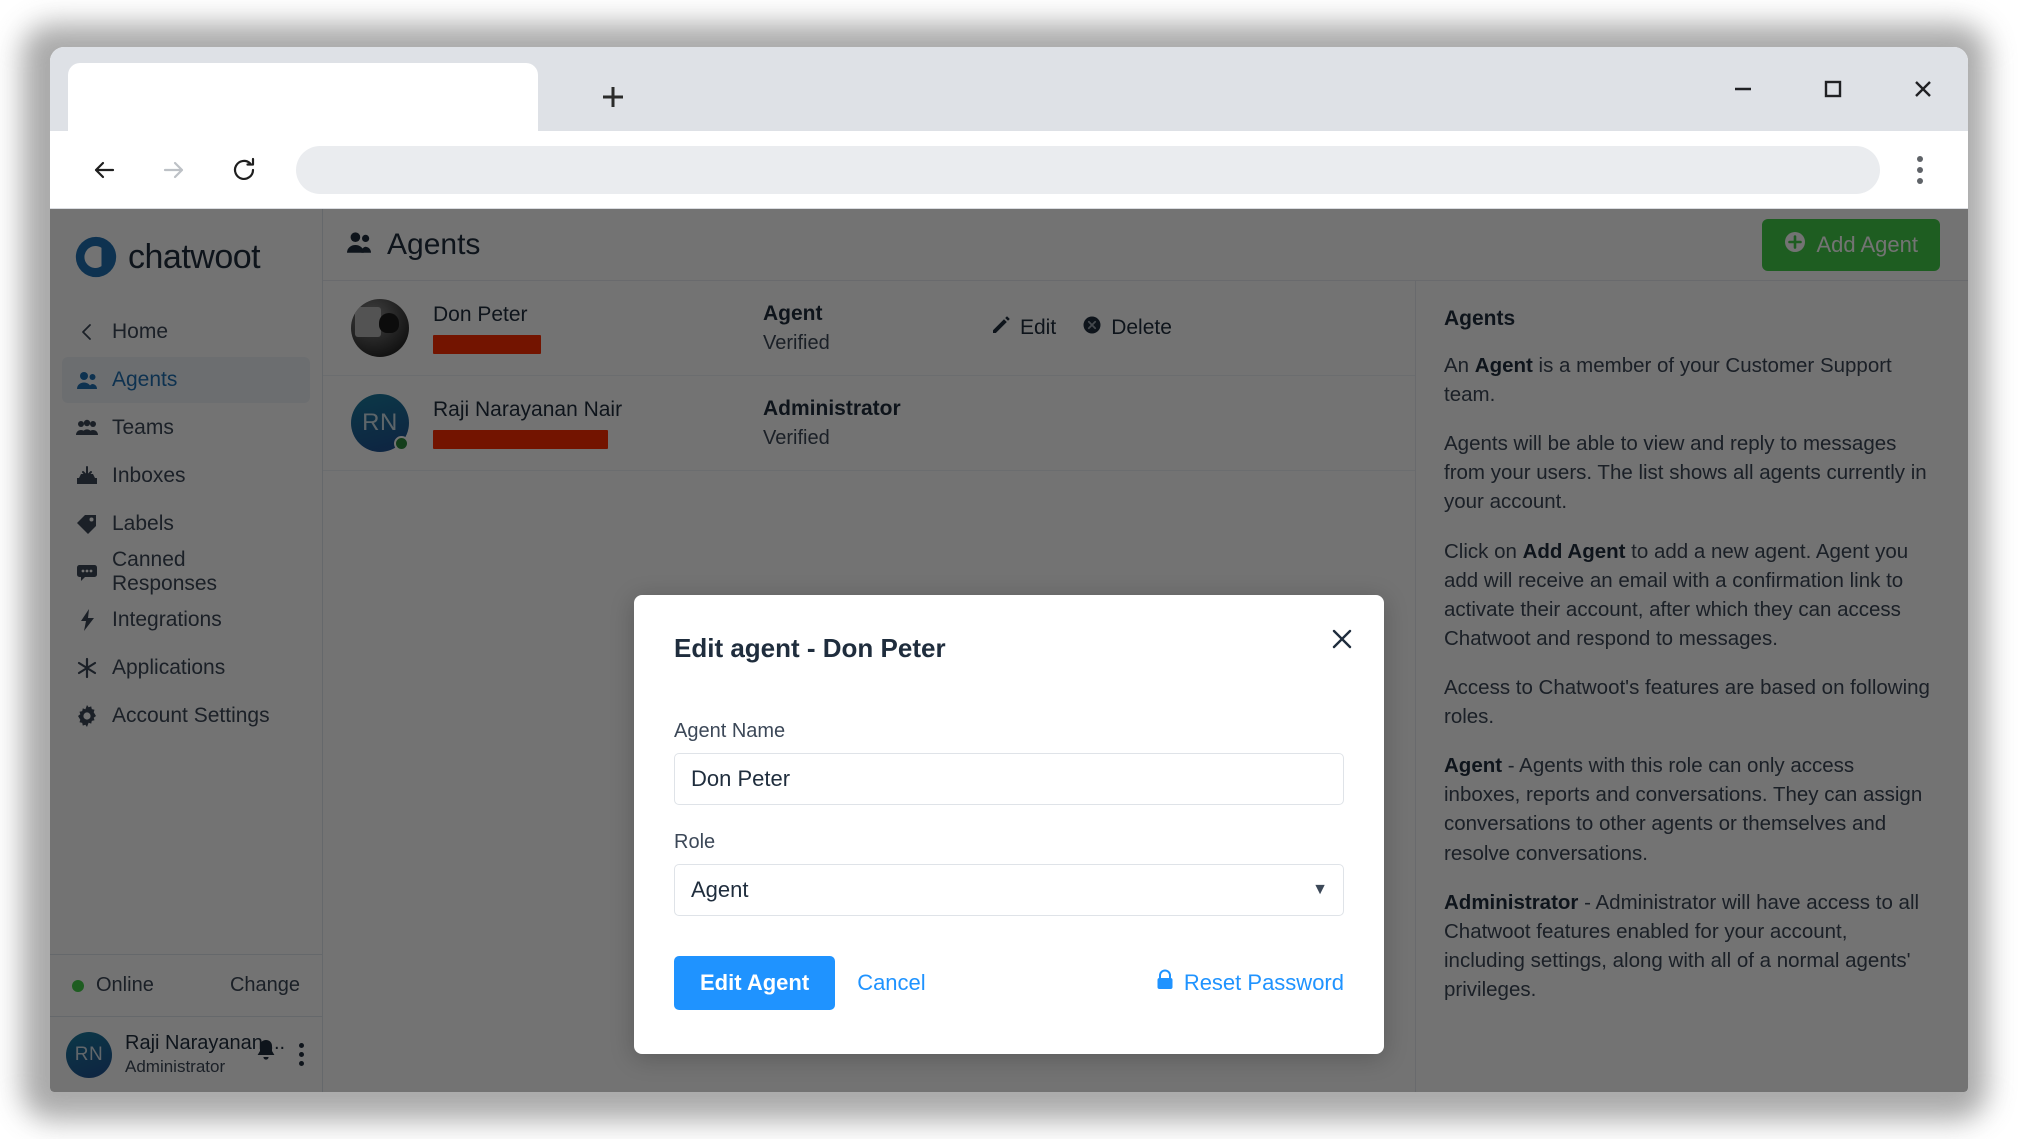 Image resolution: width=2019 pixels, height=1139 pixels. What do you see at coordinates (1795, 245) in the screenshot?
I see `plus-circle-icon` at bounding box center [1795, 245].